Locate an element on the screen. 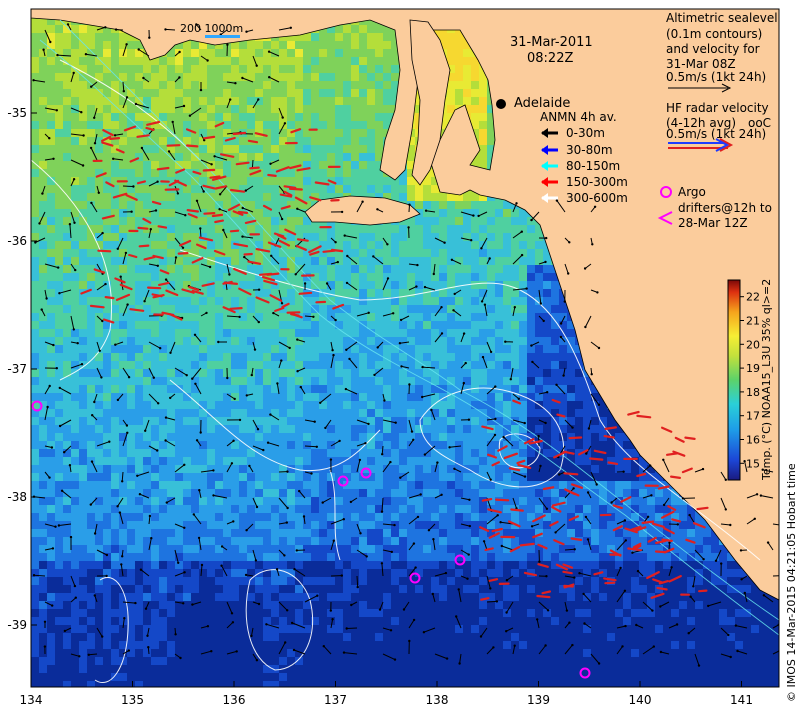  anmn-item-0: 0-30m is located at coordinates (585, 133).